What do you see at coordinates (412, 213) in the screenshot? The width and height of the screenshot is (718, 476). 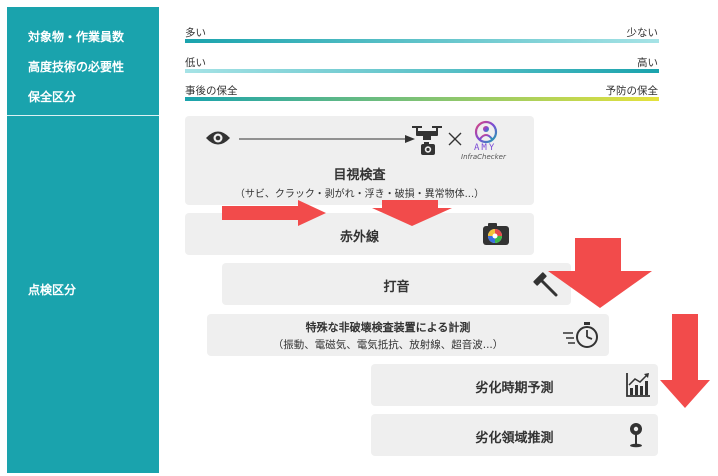 I see `red-arrow-down-small` at bounding box center [412, 213].